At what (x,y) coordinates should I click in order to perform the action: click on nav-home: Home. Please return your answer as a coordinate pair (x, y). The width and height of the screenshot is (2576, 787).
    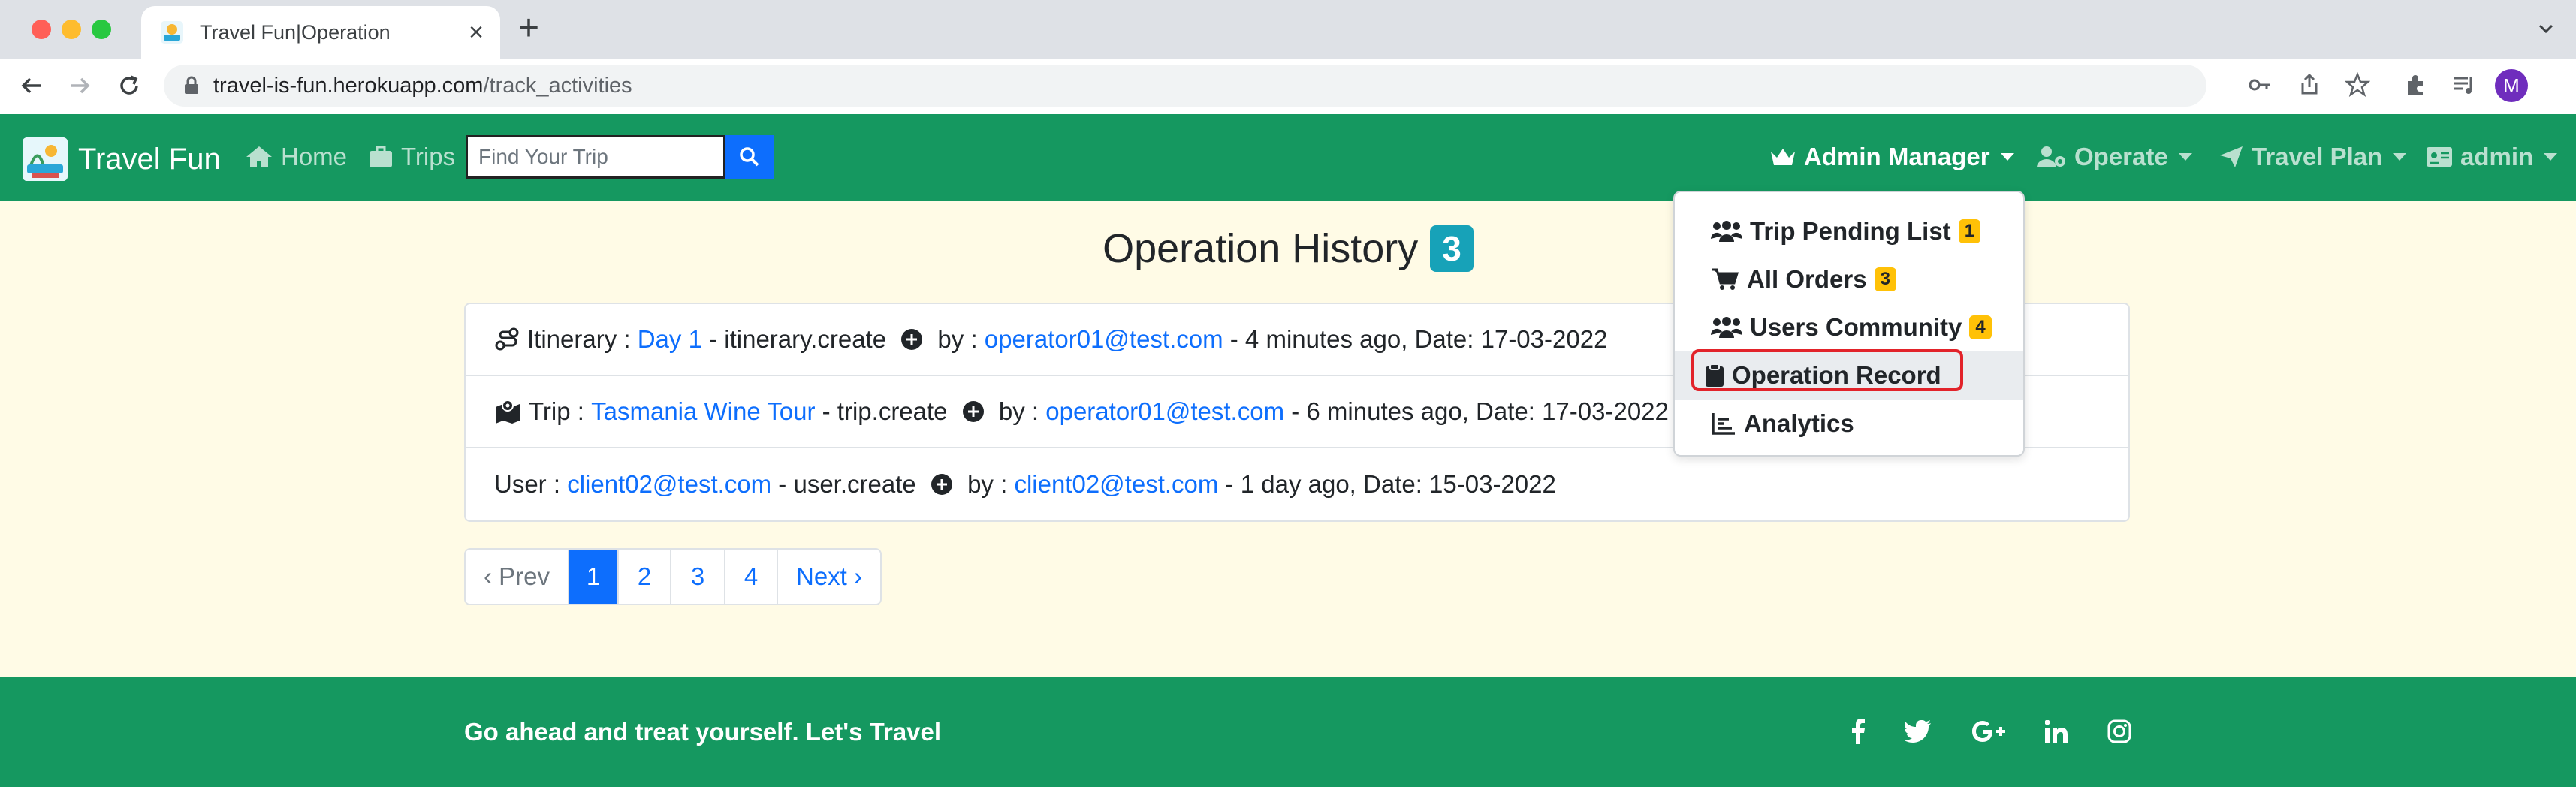
    Looking at the image, I should click on (296, 157).